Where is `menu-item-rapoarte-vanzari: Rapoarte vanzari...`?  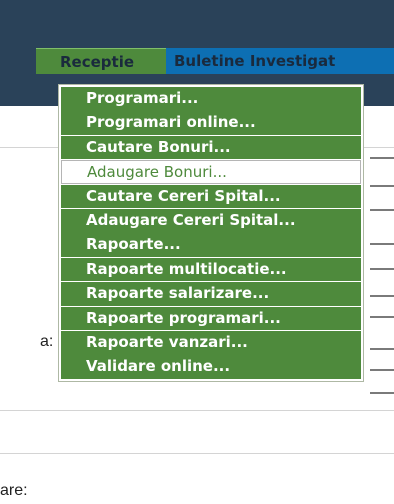
menu-item-rapoarte-vanzari: Rapoarte vanzari... is located at coordinates (211, 342).